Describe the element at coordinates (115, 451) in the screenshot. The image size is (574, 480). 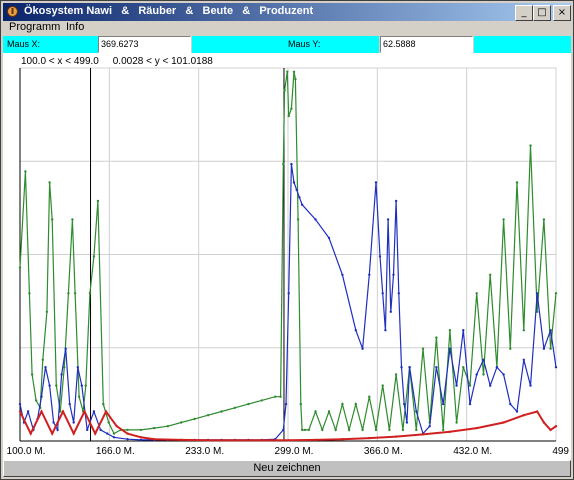
I see `x-tick-label: 166.0 M.` at that location.